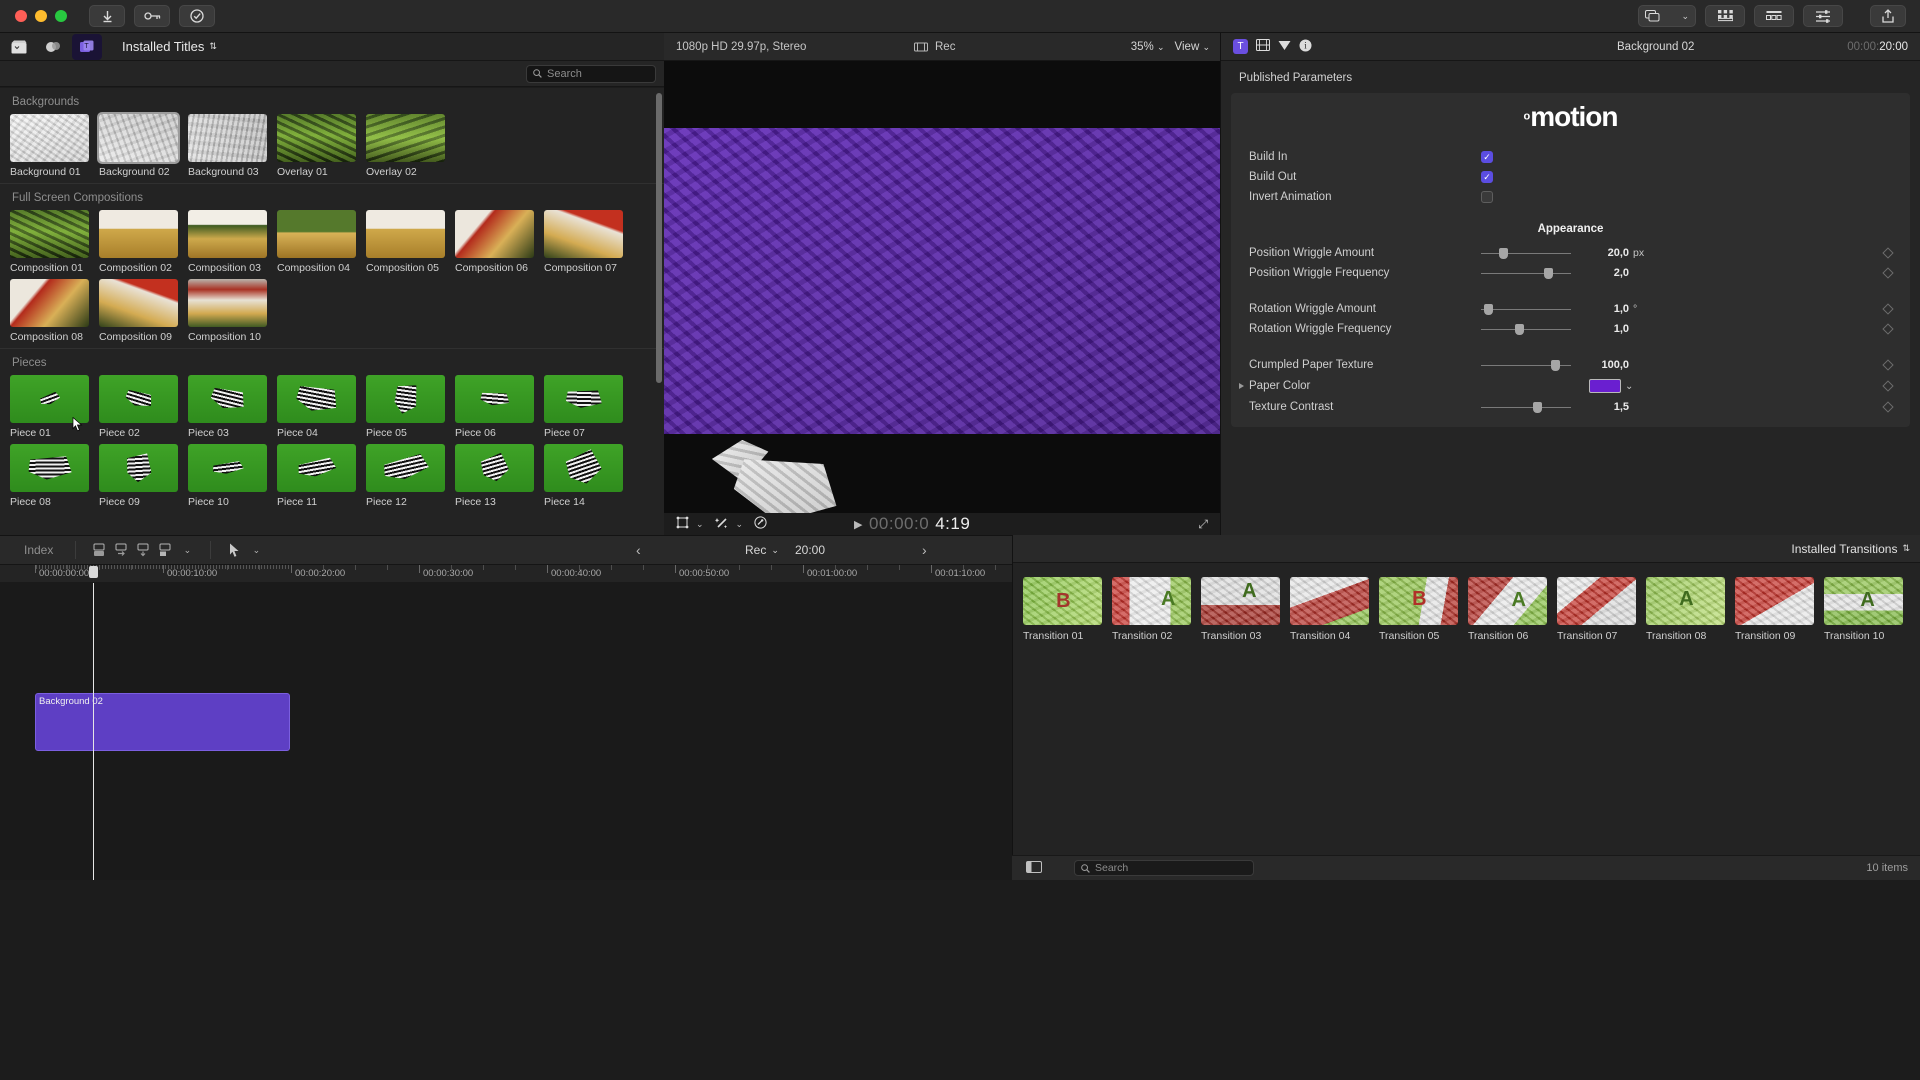 Image resolution: width=1920 pixels, height=1080 pixels. I want to click on overwrite-clip-icon, so click(165, 550).